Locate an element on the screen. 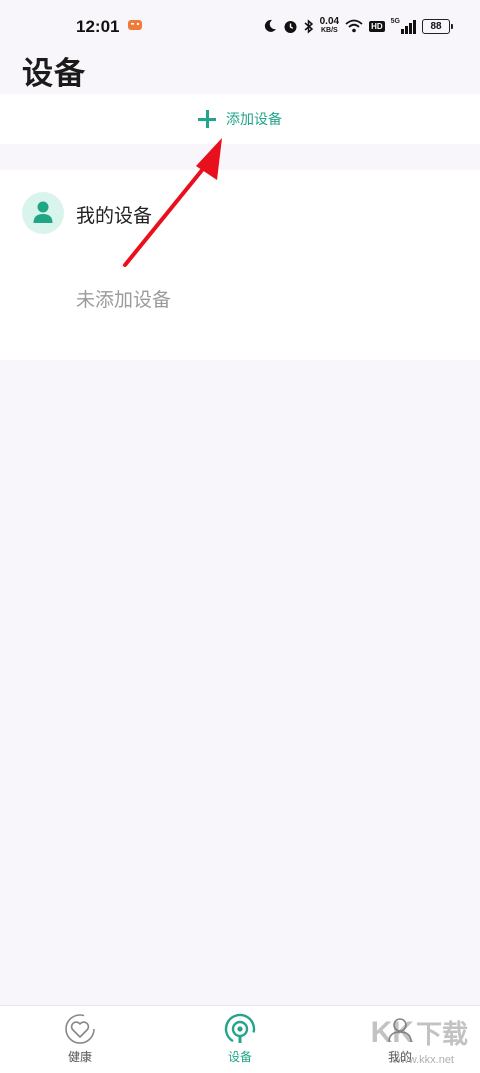  add-device-button: 添加设备 is located at coordinates (240, 119).